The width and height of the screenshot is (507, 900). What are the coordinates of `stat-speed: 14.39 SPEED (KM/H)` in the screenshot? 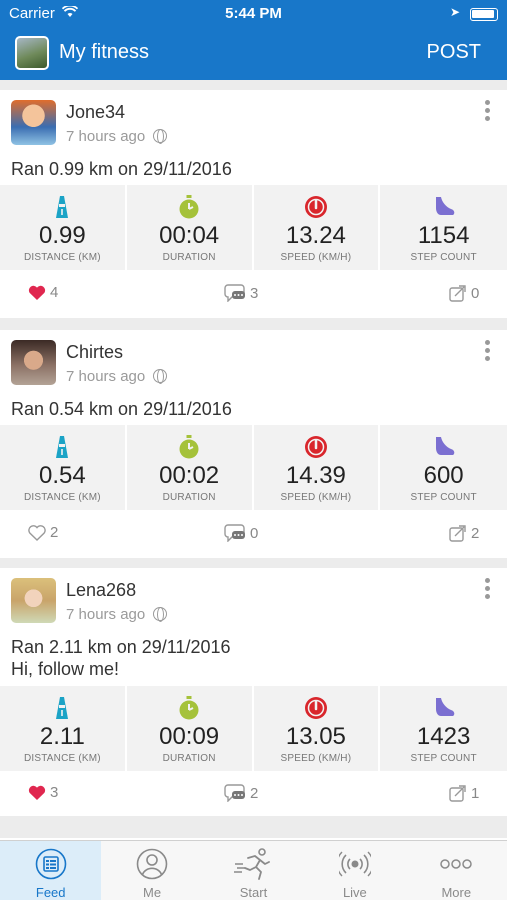 It's located at (317, 467).